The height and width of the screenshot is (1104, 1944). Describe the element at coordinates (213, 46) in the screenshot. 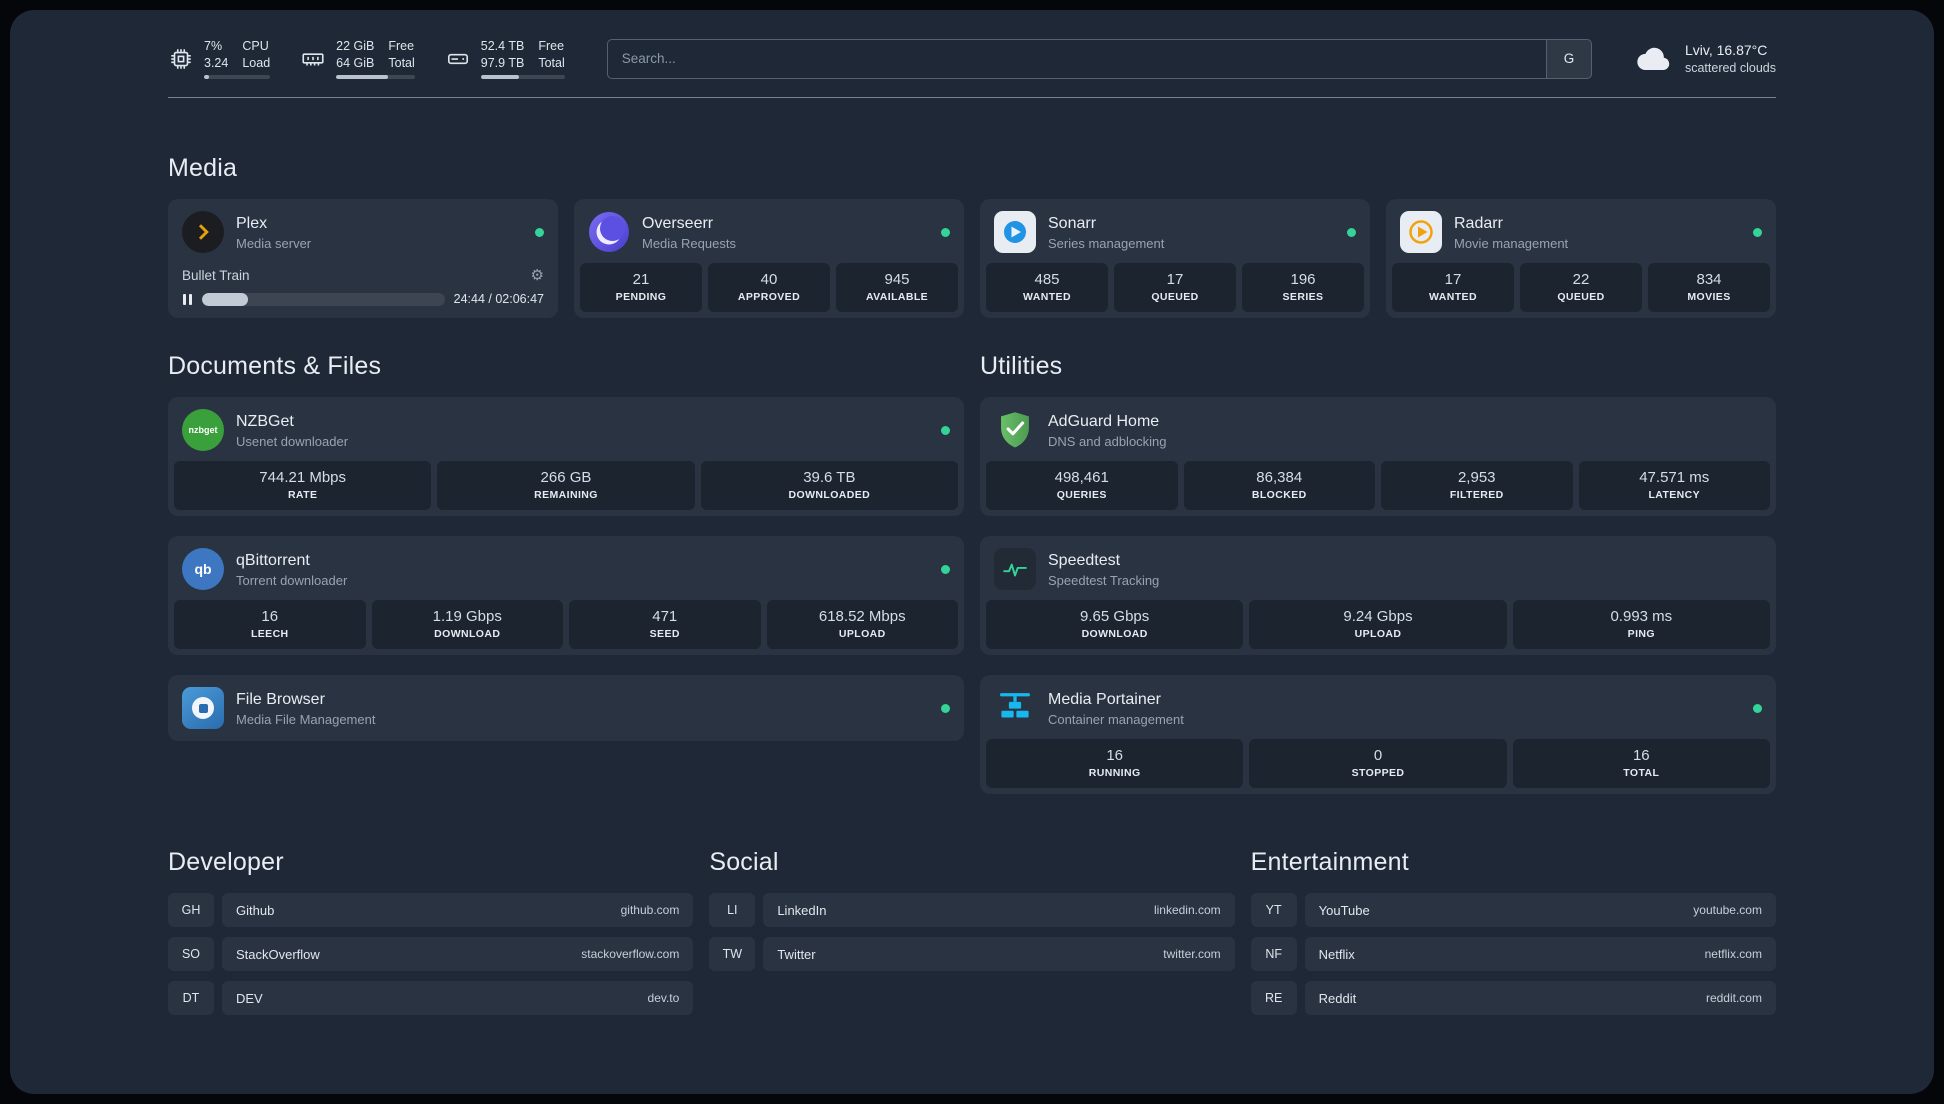

I see `cpu-usage-value: 7%` at that location.